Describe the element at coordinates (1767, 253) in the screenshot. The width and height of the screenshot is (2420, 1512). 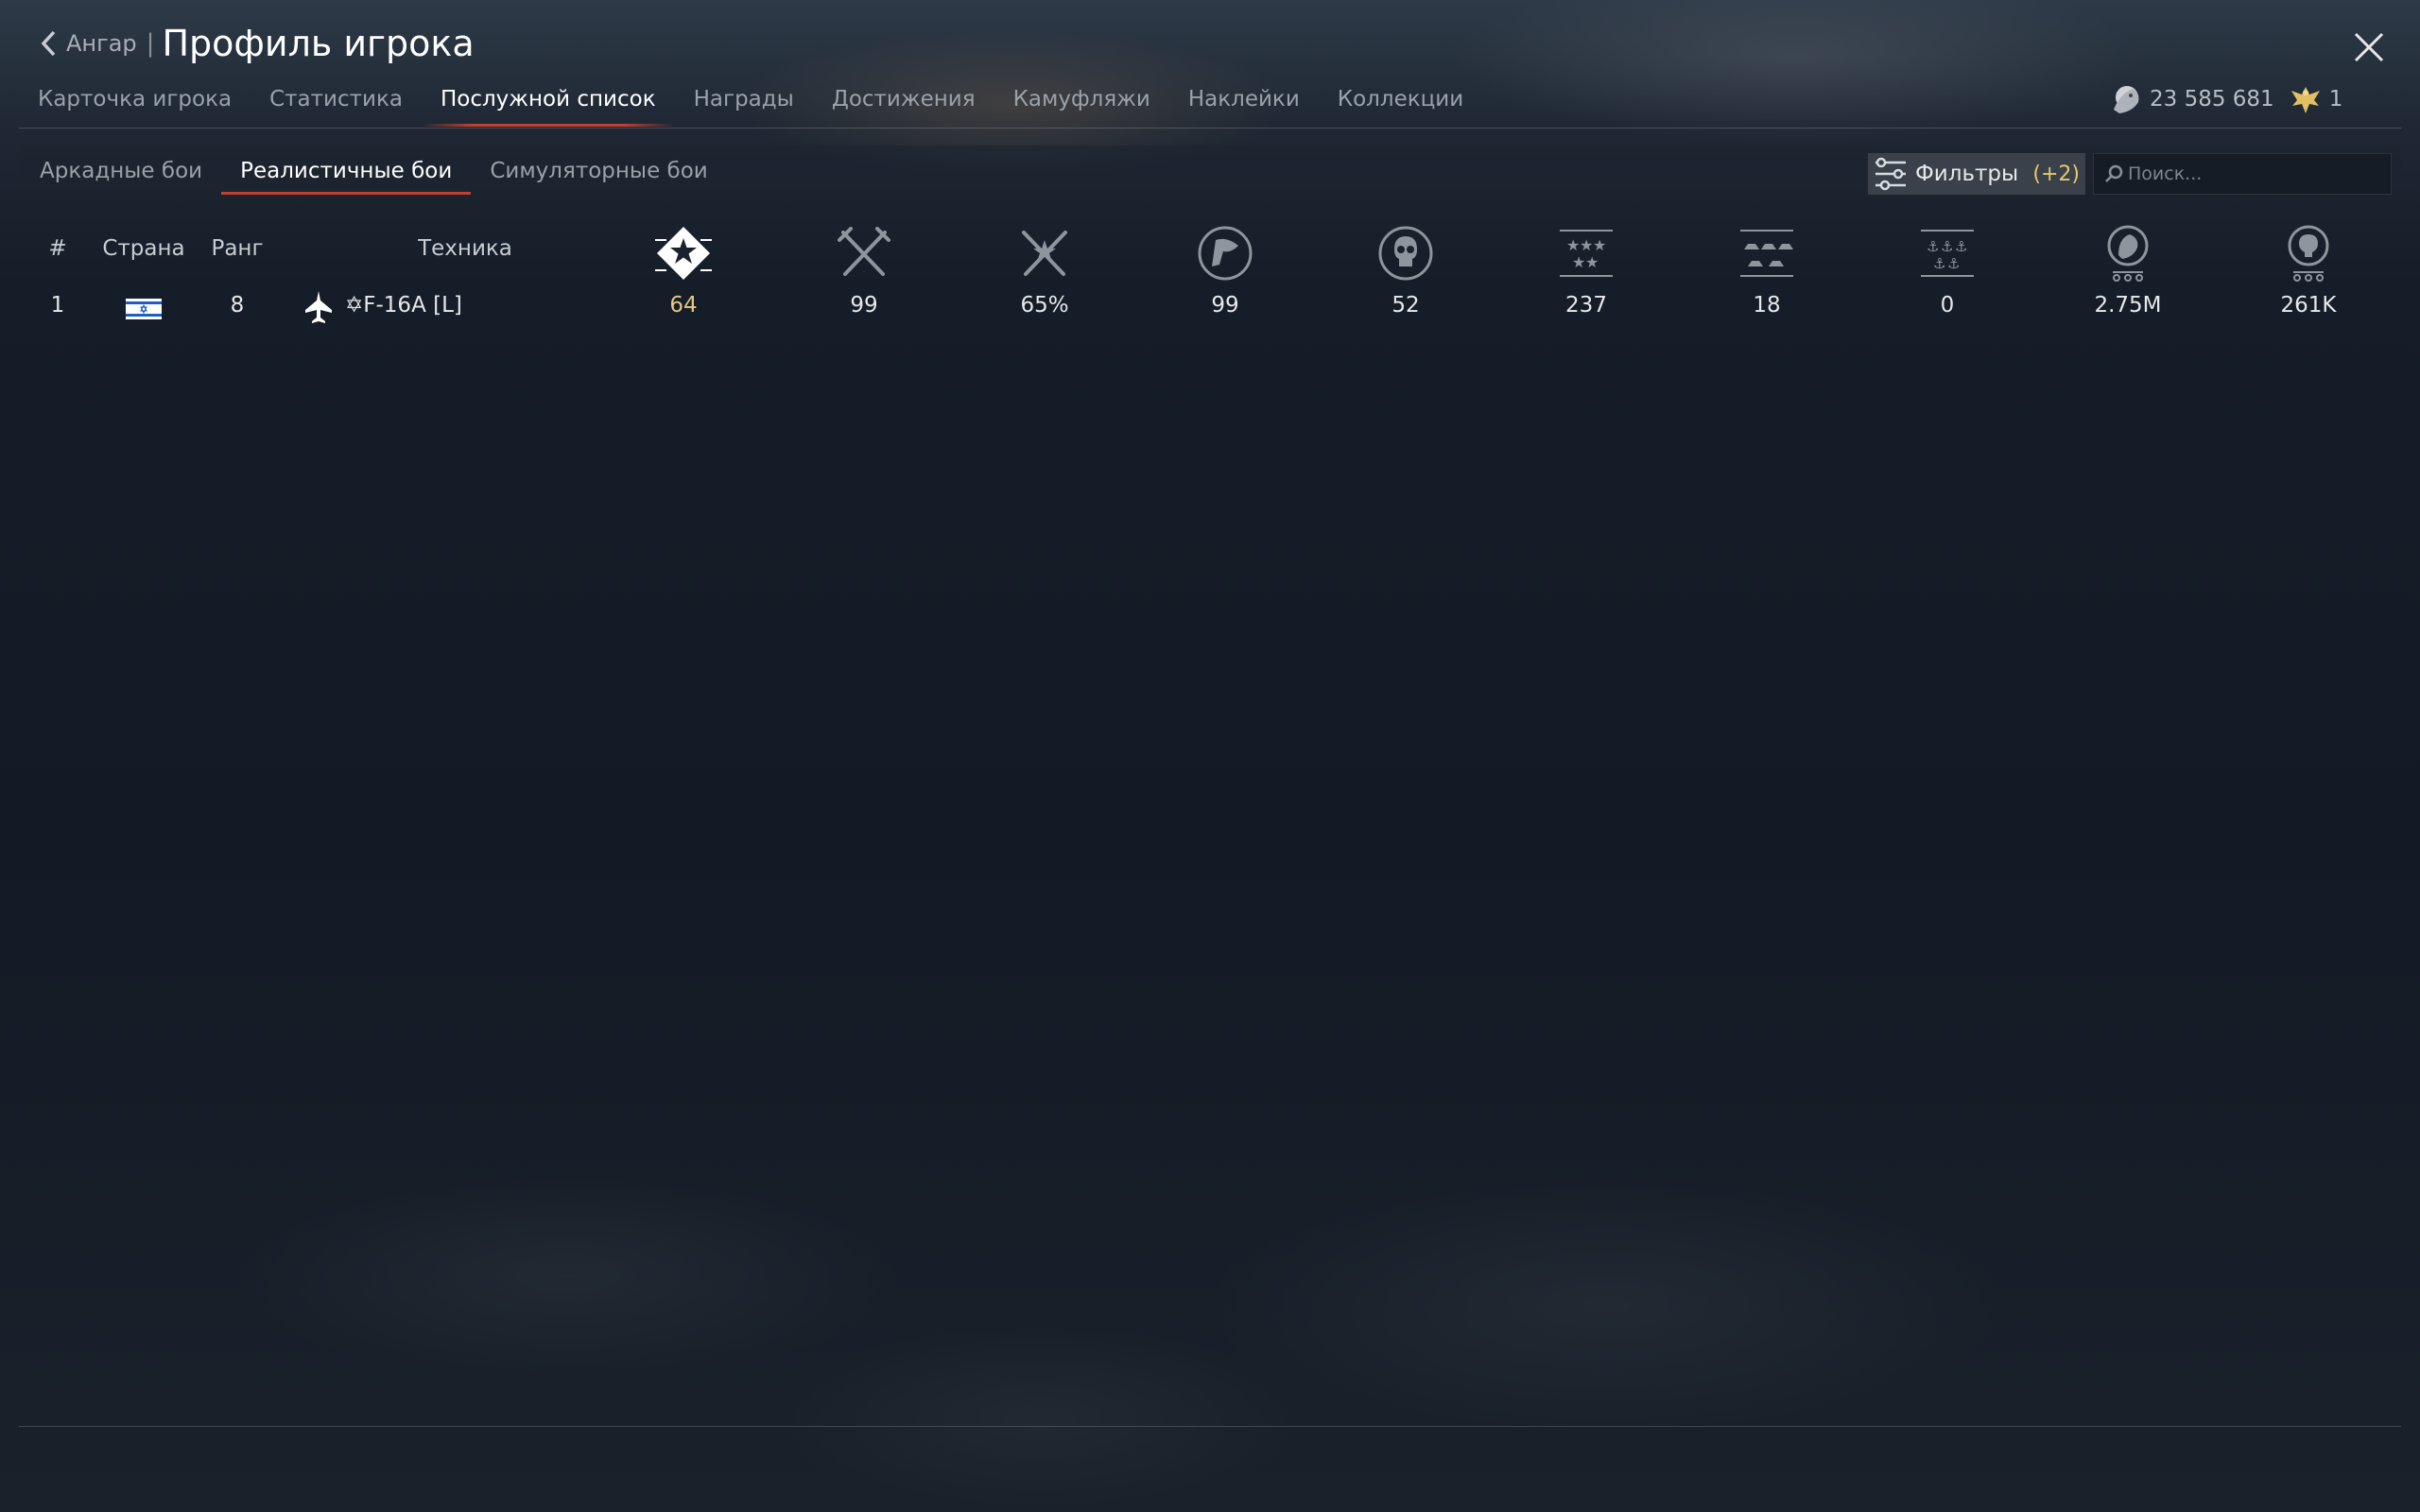
I see `ground-kills-icon` at that location.